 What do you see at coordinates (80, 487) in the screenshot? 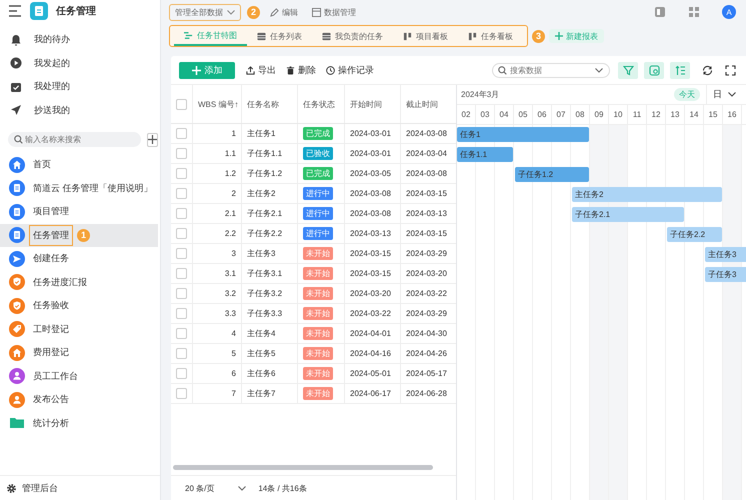
I see `admin-link: 管理后台` at bounding box center [80, 487].